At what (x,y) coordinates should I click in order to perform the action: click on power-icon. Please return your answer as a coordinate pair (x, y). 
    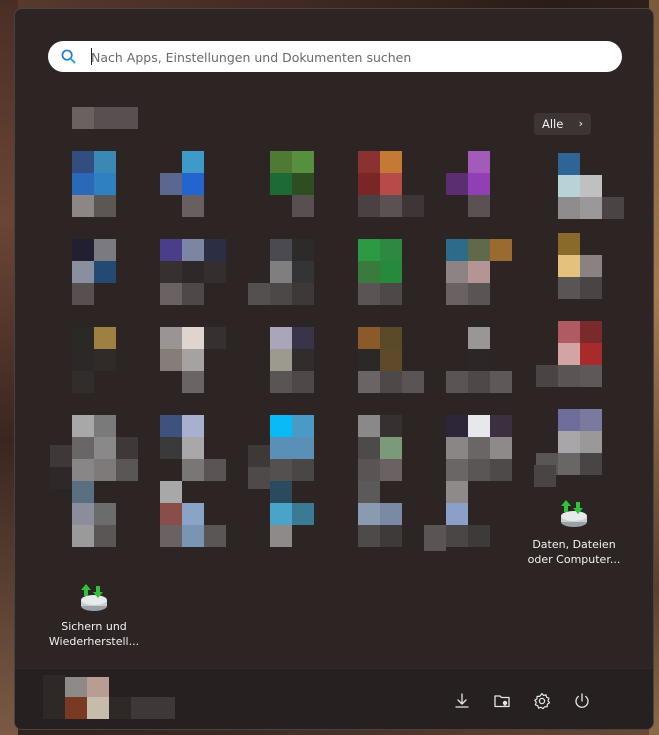
    Looking at the image, I should click on (582, 701).